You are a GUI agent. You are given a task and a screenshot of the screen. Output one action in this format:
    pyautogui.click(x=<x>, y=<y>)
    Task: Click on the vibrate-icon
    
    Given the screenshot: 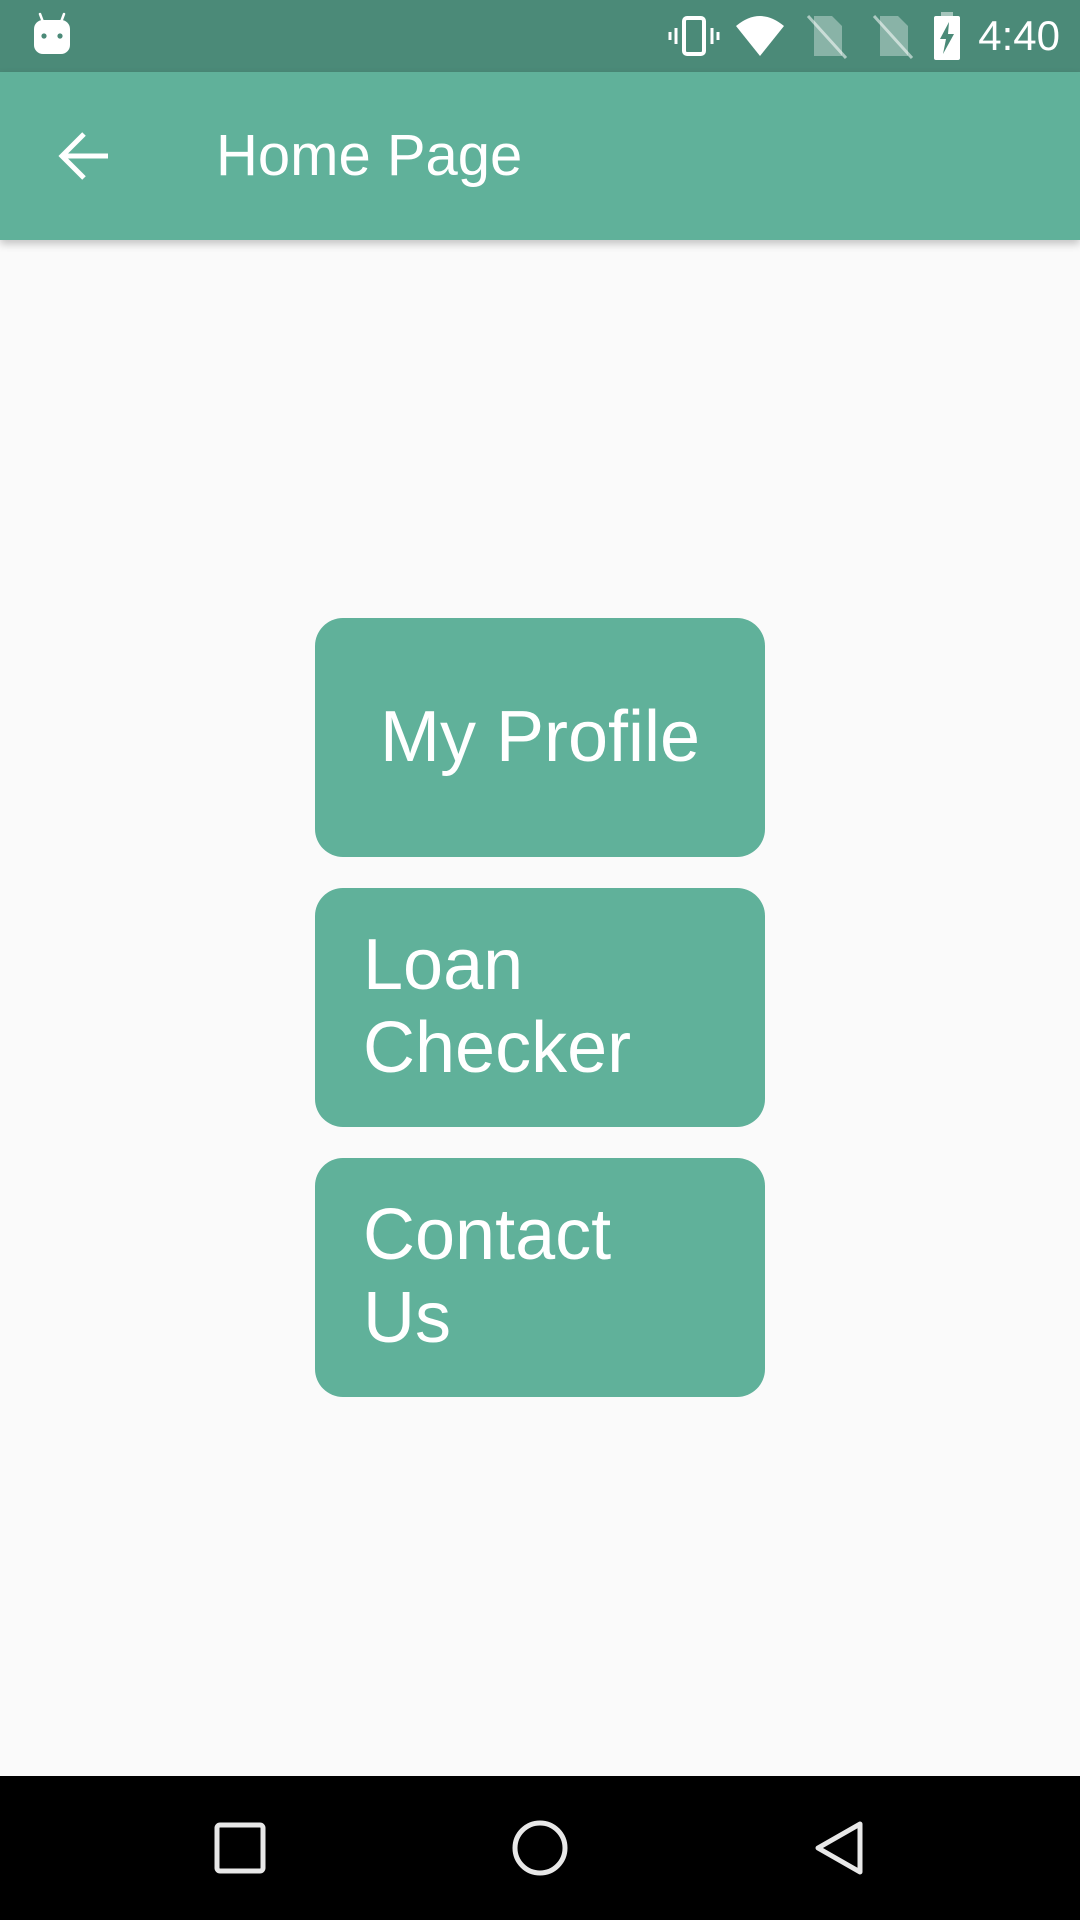 What is the action you would take?
    pyautogui.click(x=694, y=36)
    